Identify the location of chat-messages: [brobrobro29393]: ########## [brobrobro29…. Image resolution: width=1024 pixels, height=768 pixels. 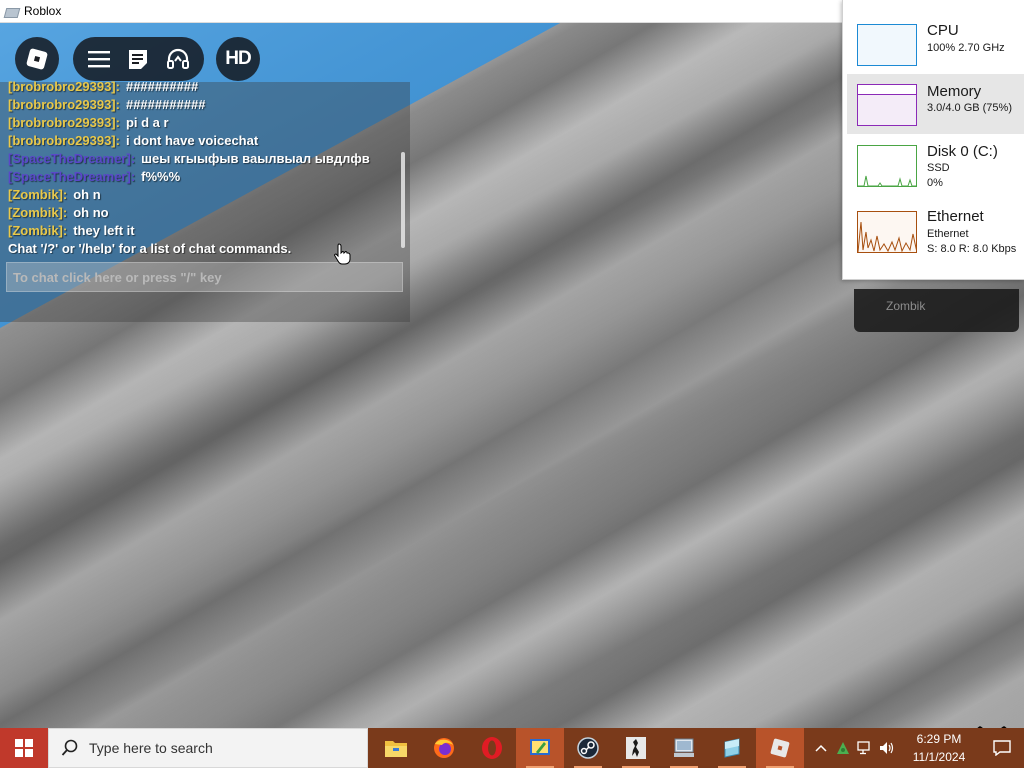
(203, 166).